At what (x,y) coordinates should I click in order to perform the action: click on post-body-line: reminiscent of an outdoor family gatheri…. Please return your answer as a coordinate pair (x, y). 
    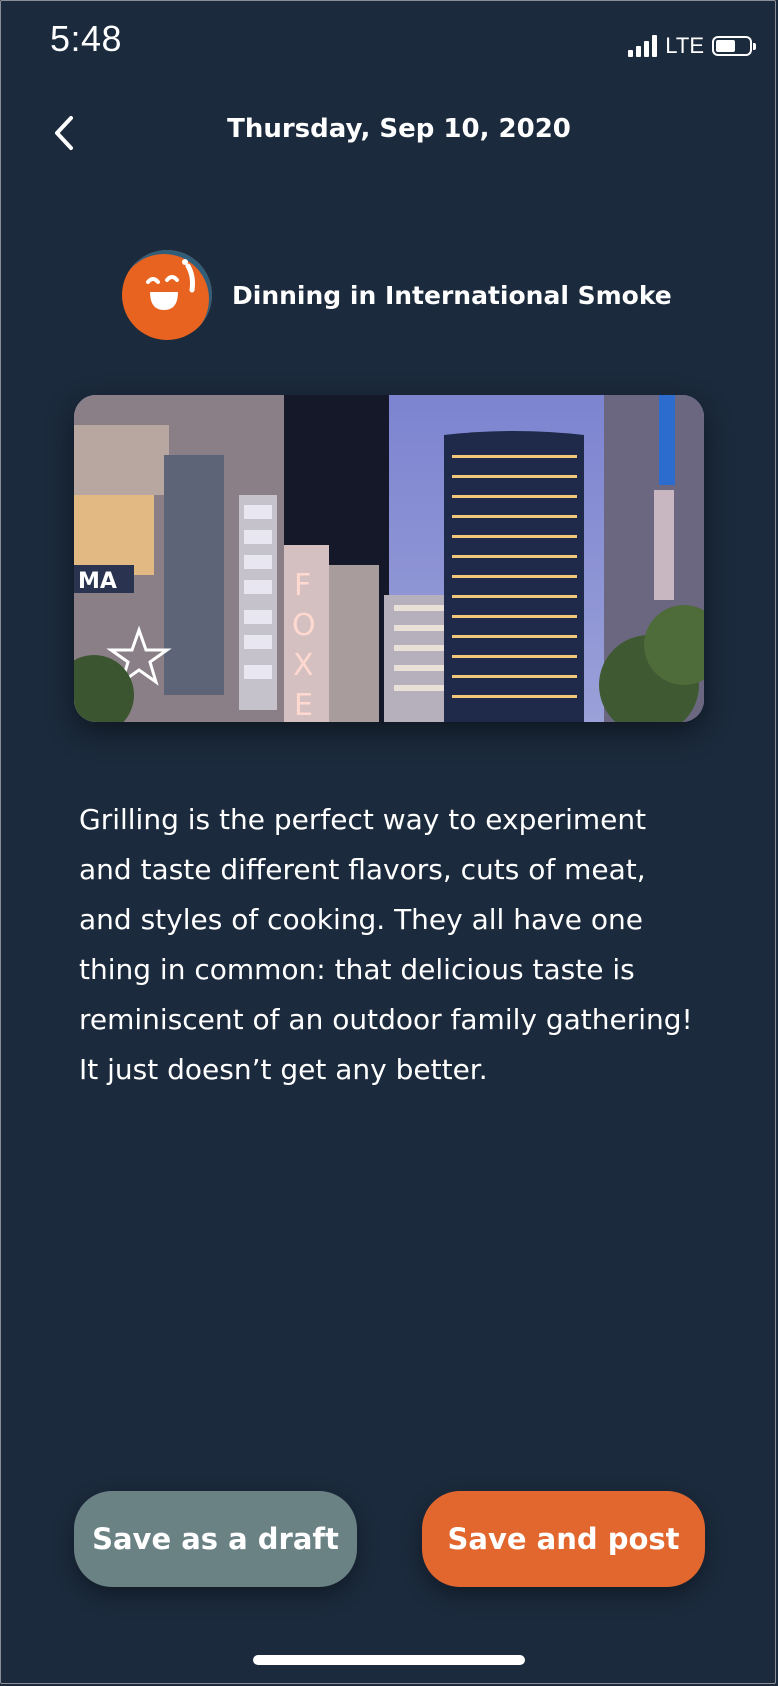
    Looking at the image, I should click on (386, 1019).